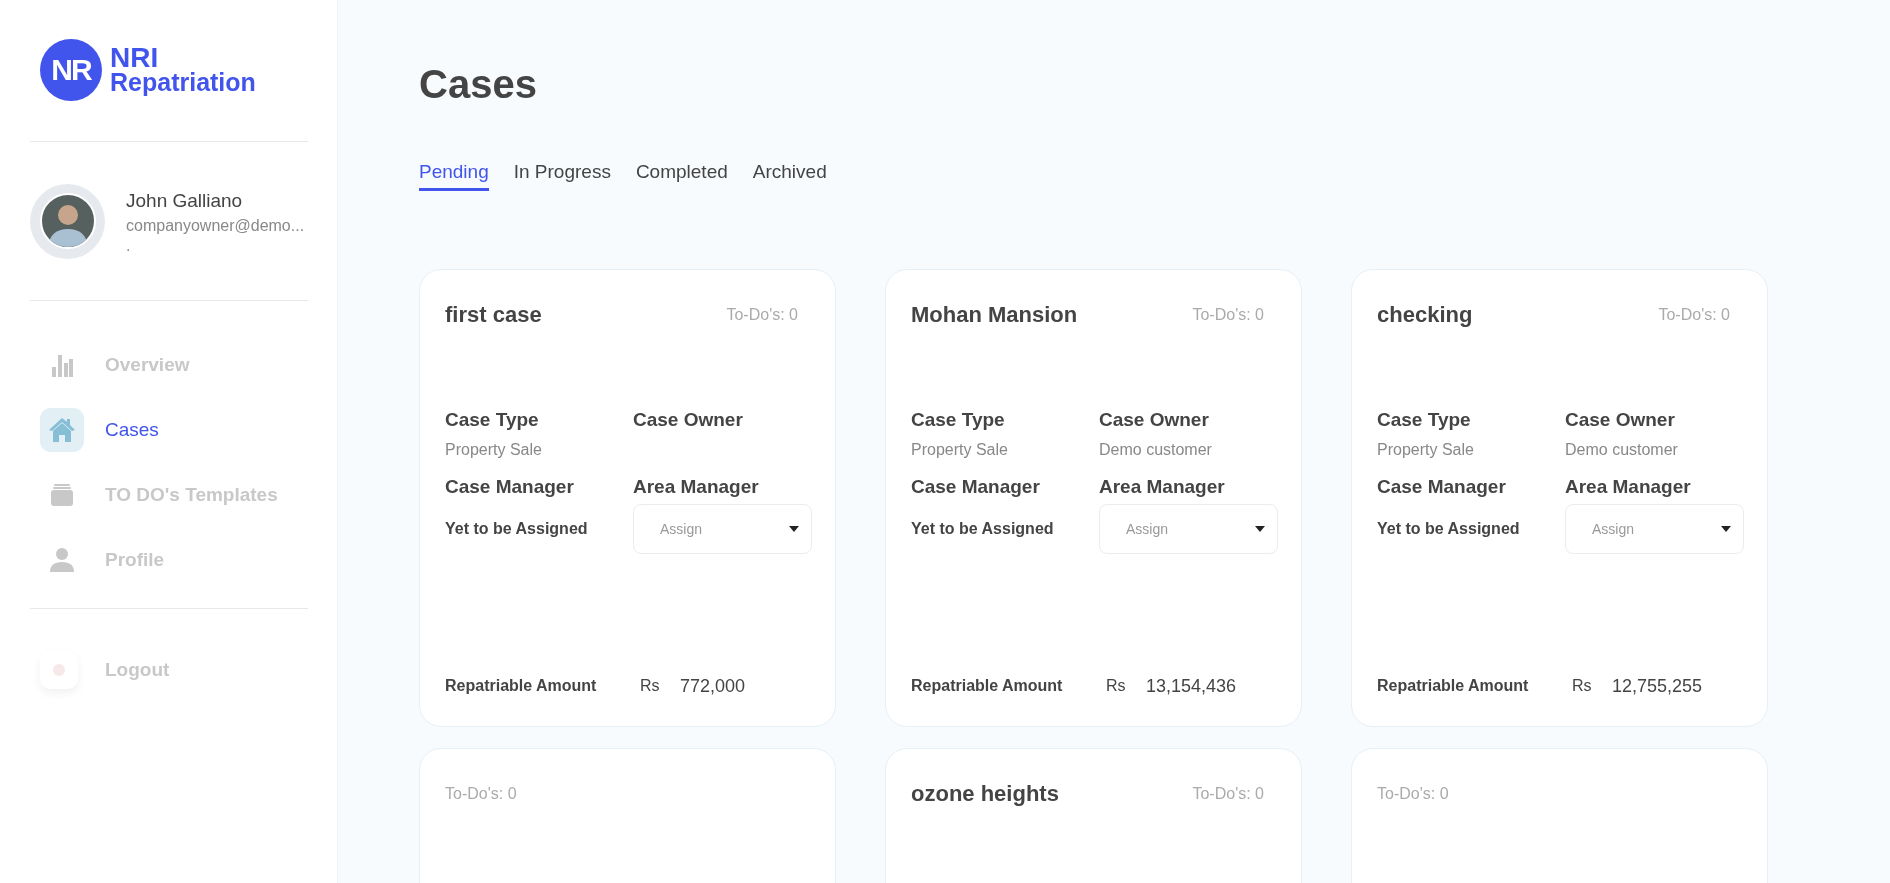 The height and width of the screenshot is (883, 1890). Describe the element at coordinates (183, 82) in the screenshot. I see `logo-text: Repatriation` at that location.